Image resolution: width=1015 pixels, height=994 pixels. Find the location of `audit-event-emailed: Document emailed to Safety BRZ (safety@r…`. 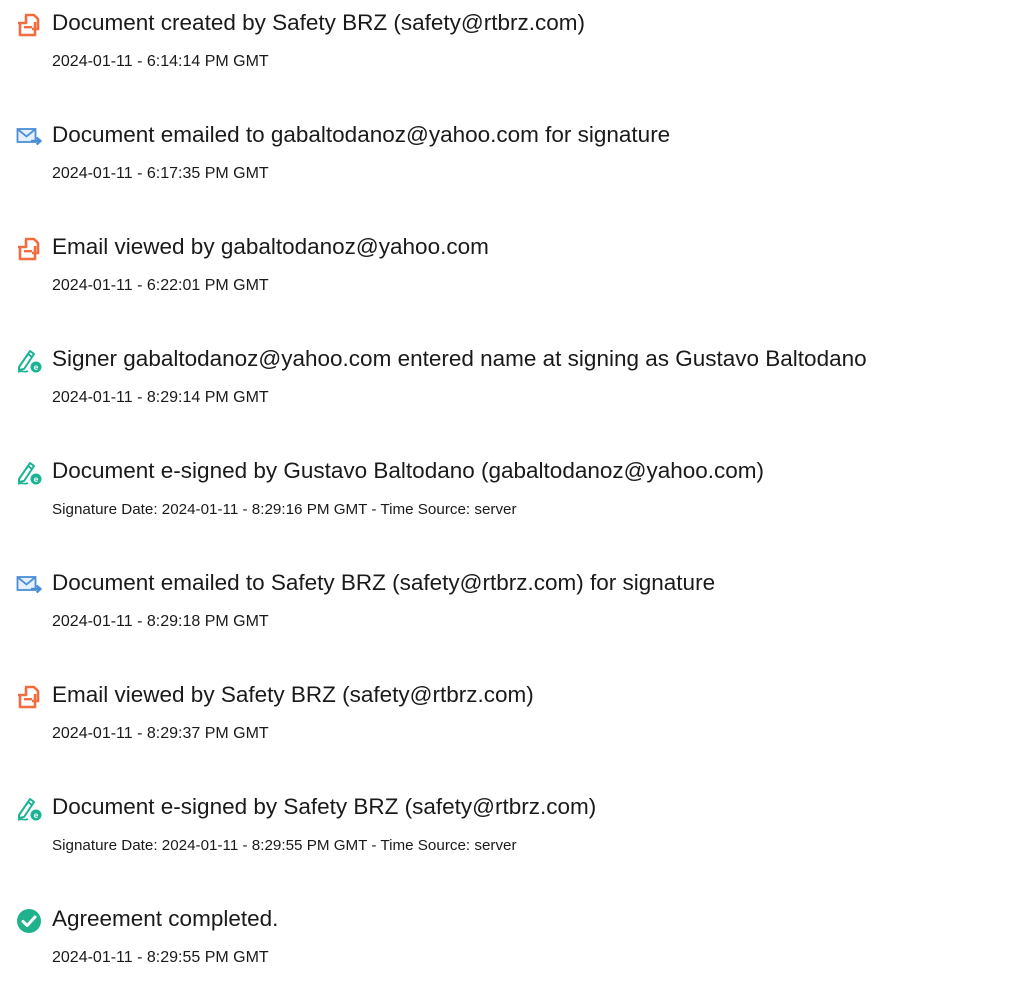

audit-event-emailed: Document emailed to Safety BRZ (safety@r… is located at coordinates (507, 600).